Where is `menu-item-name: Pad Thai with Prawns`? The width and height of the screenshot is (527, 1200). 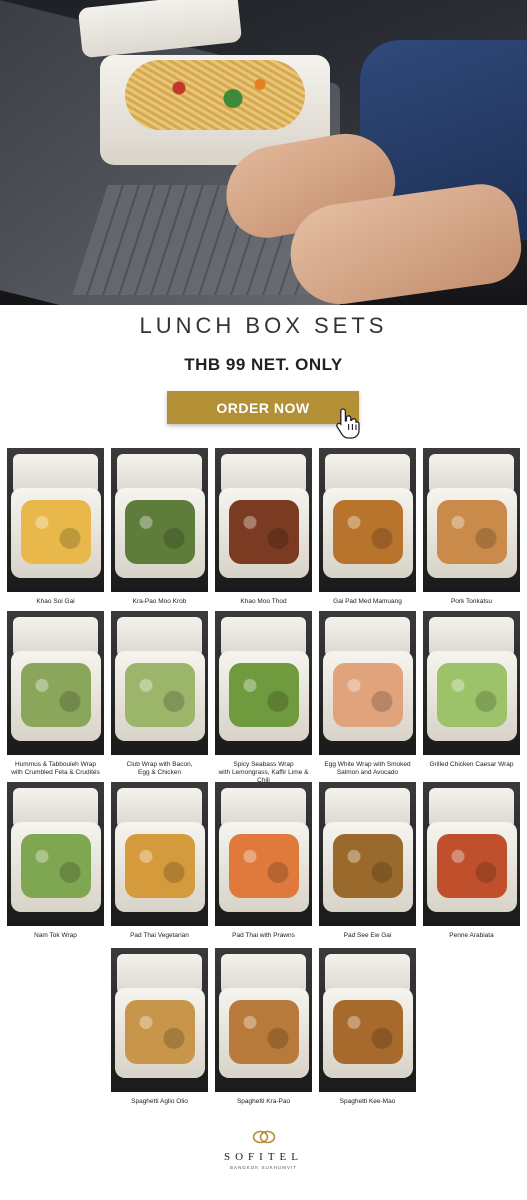 menu-item-name: Pad Thai with Prawns is located at coordinates (263, 935).